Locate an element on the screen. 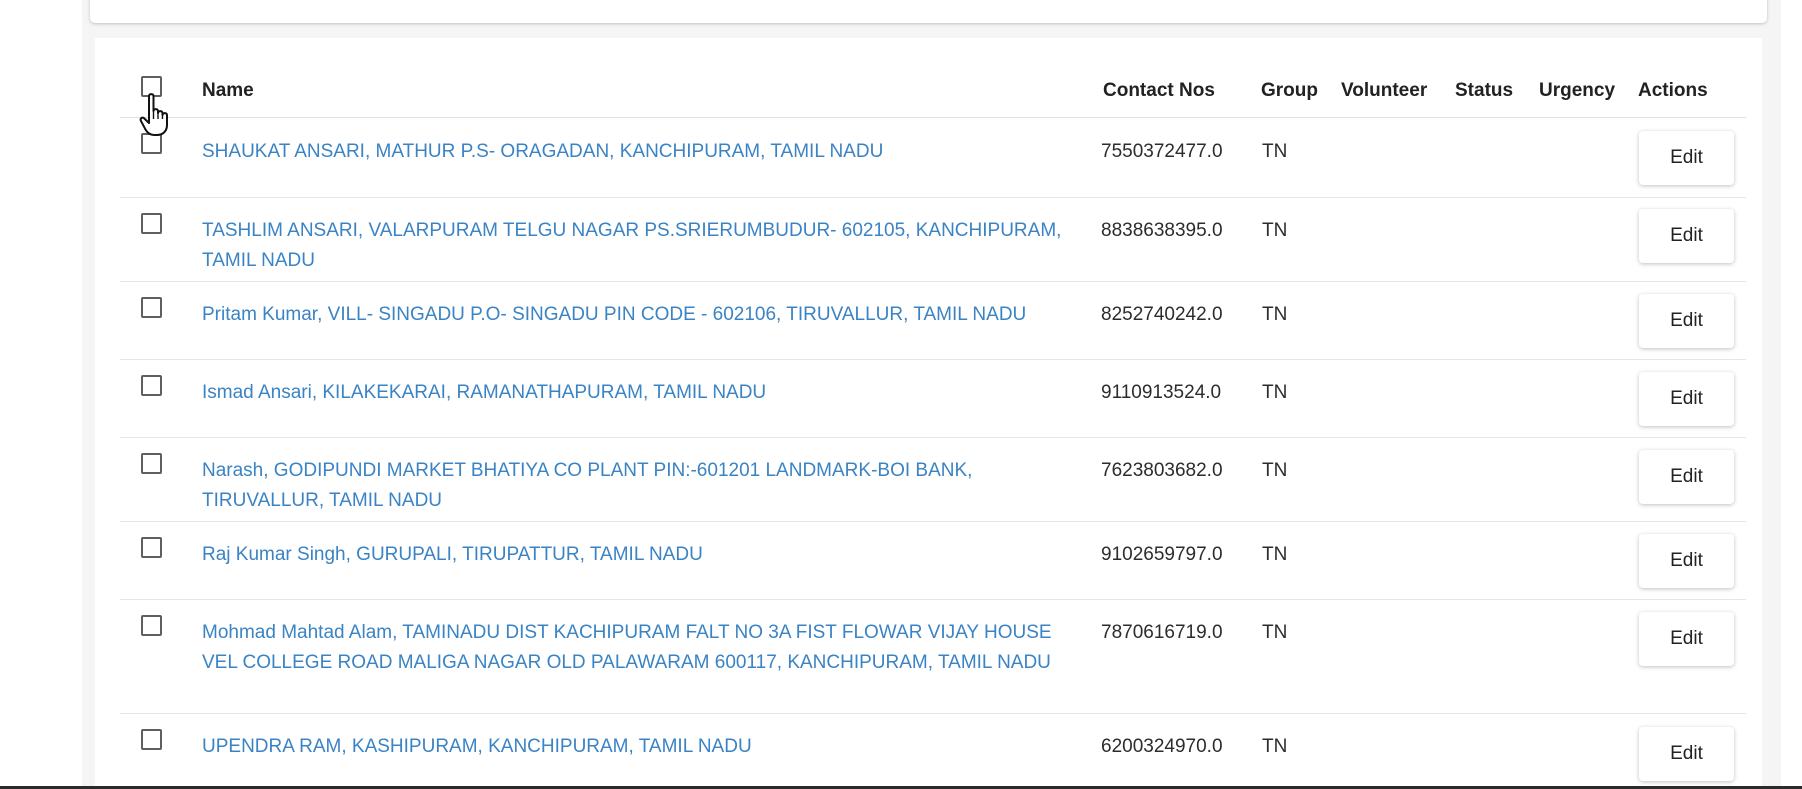 The image size is (1802, 789). header-status: Status is located at coordinates (1484, 91).